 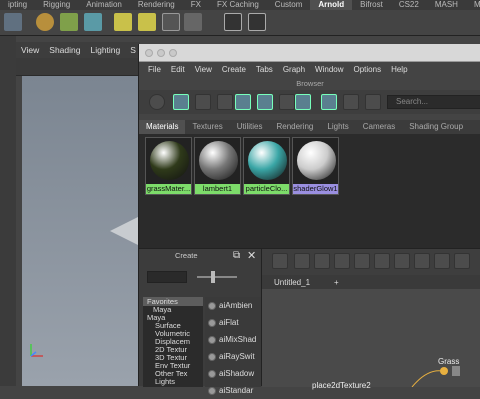 I want to click on shelf-tool-icon, so click(x=13, y=22).